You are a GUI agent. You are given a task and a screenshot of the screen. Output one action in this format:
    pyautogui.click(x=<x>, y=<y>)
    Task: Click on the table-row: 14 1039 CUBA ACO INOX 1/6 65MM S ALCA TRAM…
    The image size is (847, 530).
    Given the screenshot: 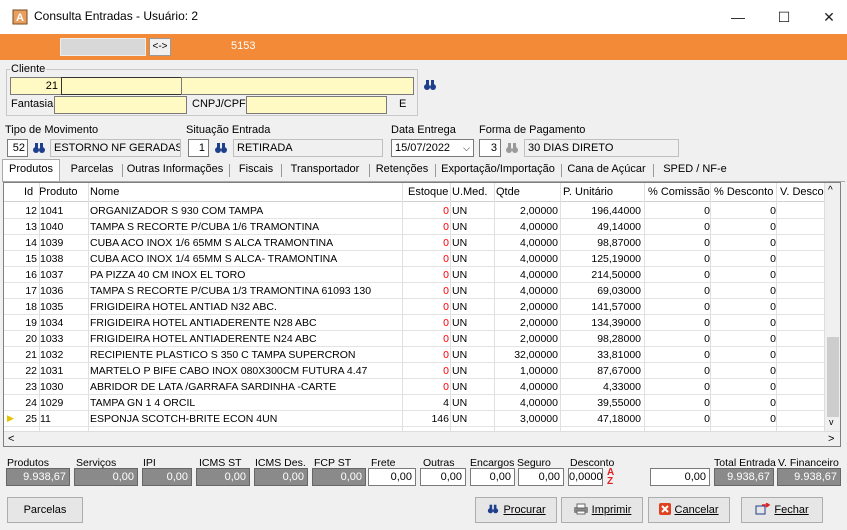 What is the action you would take?
    pyautogui.click(x=414, y=243)
    